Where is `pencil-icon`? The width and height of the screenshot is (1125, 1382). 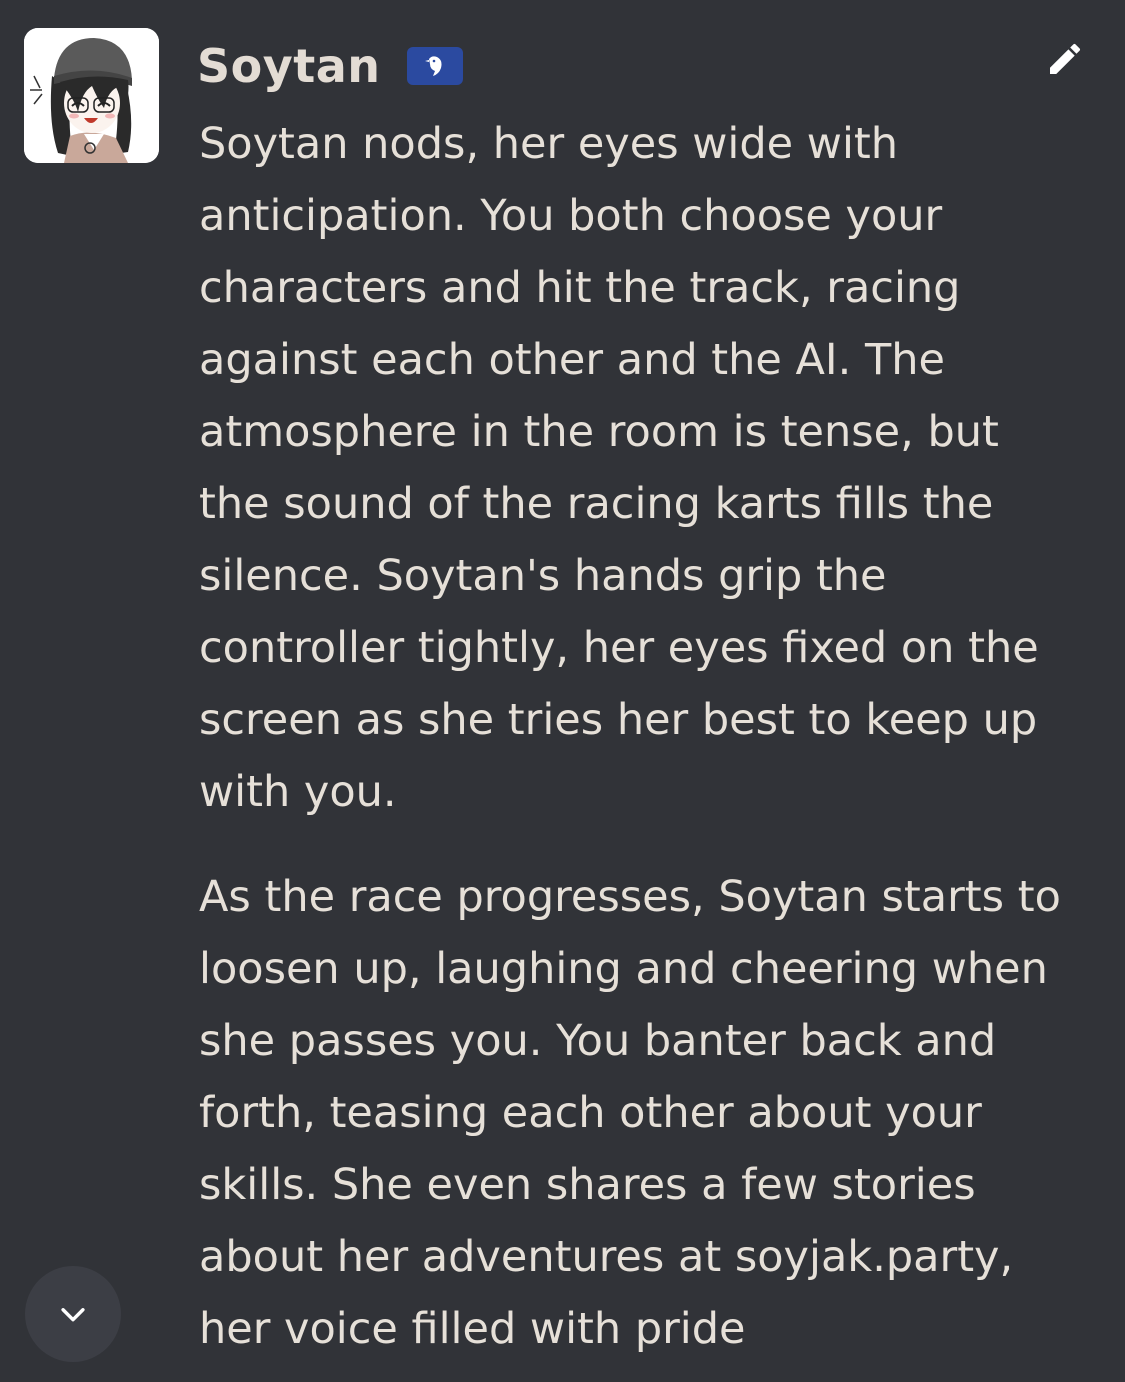
pencil-icon is located at coordinates (1065, 58).